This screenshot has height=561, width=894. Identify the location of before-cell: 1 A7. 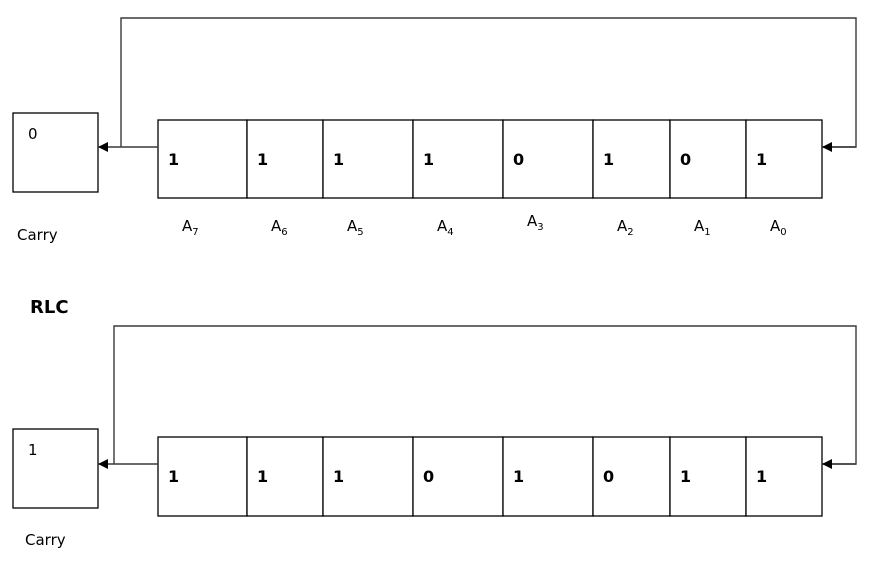
(202, 178).